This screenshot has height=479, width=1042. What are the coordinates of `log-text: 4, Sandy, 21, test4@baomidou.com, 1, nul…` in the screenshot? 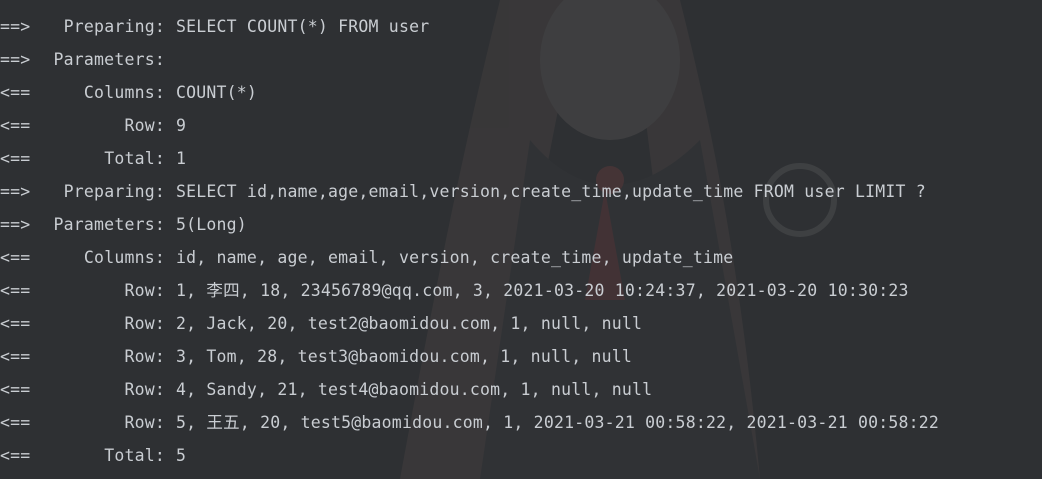 It's located at (414, 389).